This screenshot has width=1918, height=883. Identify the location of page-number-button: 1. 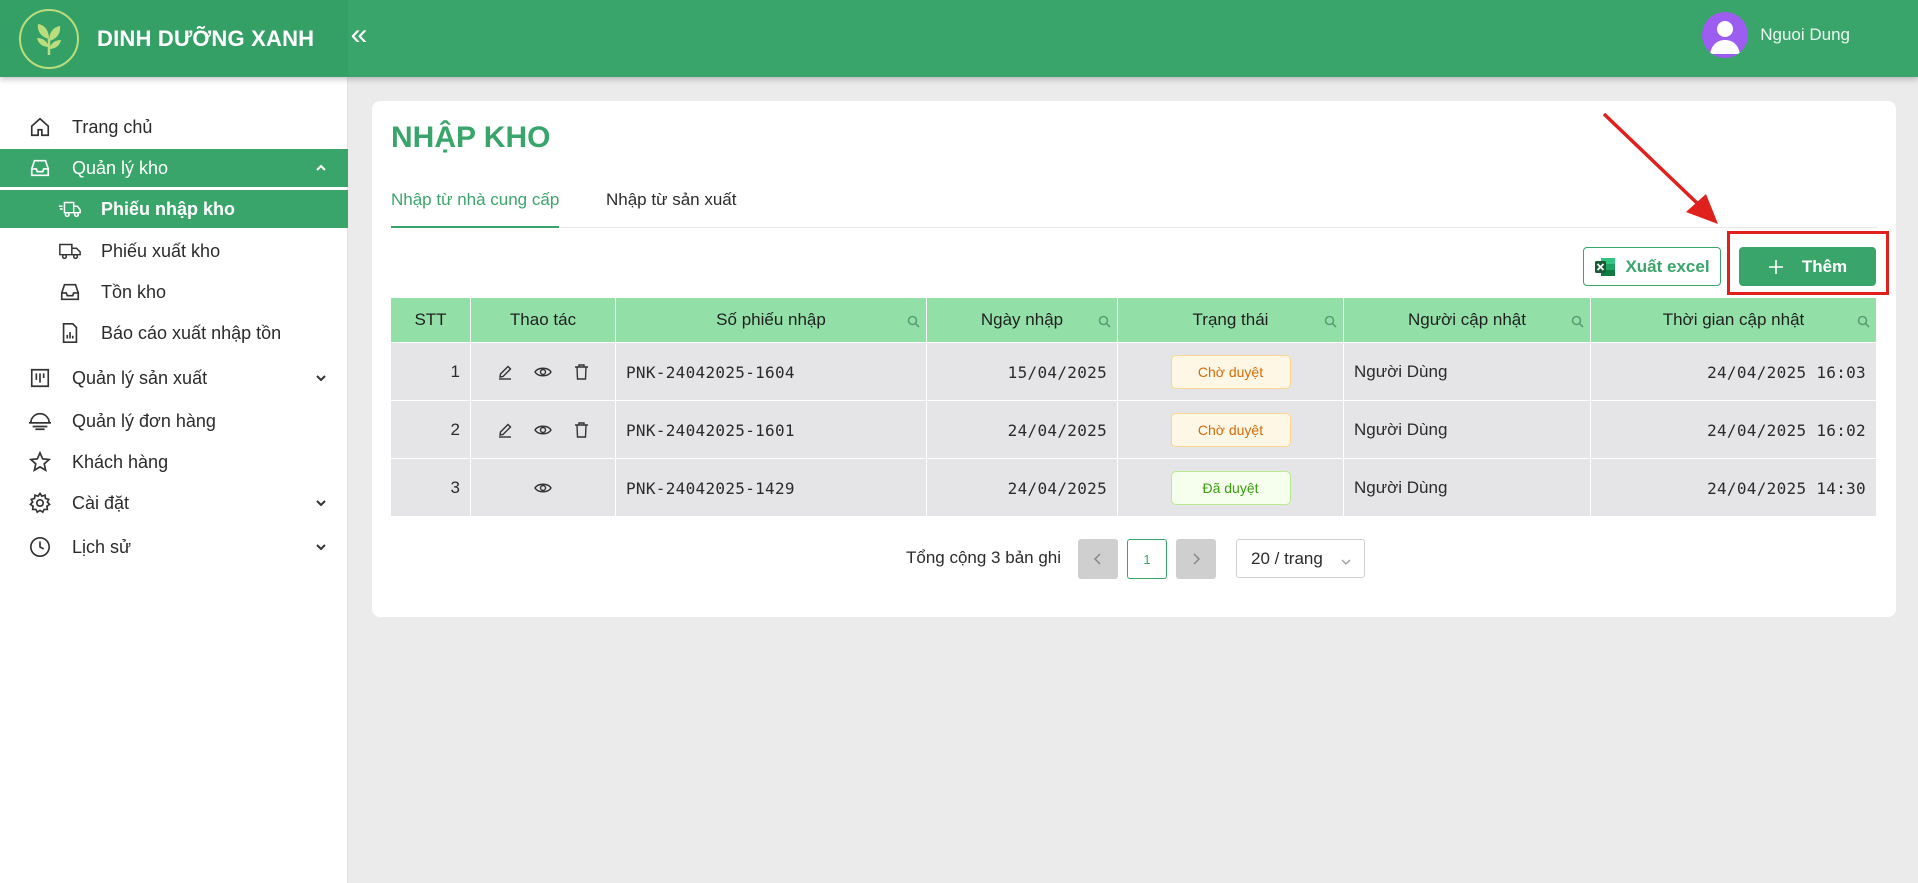
(1147, 559).